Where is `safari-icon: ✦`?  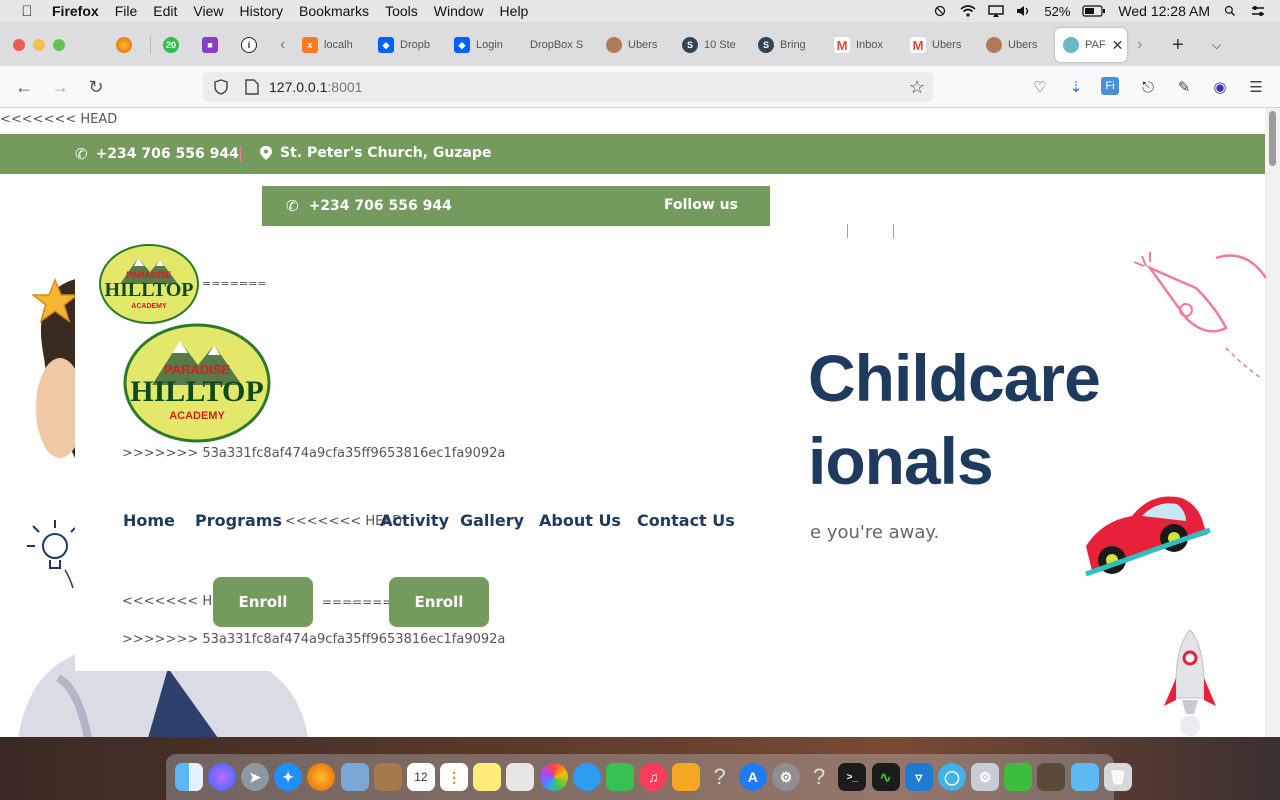
safari-icon: ✦ is located at coordinates (288, 777).